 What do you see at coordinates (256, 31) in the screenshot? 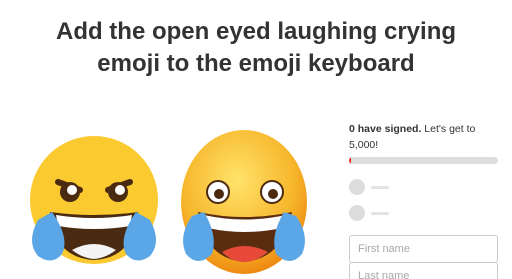
I see `petition-title-line-1: Add the open eyed laughing crying` at bounding box center [256, 31].